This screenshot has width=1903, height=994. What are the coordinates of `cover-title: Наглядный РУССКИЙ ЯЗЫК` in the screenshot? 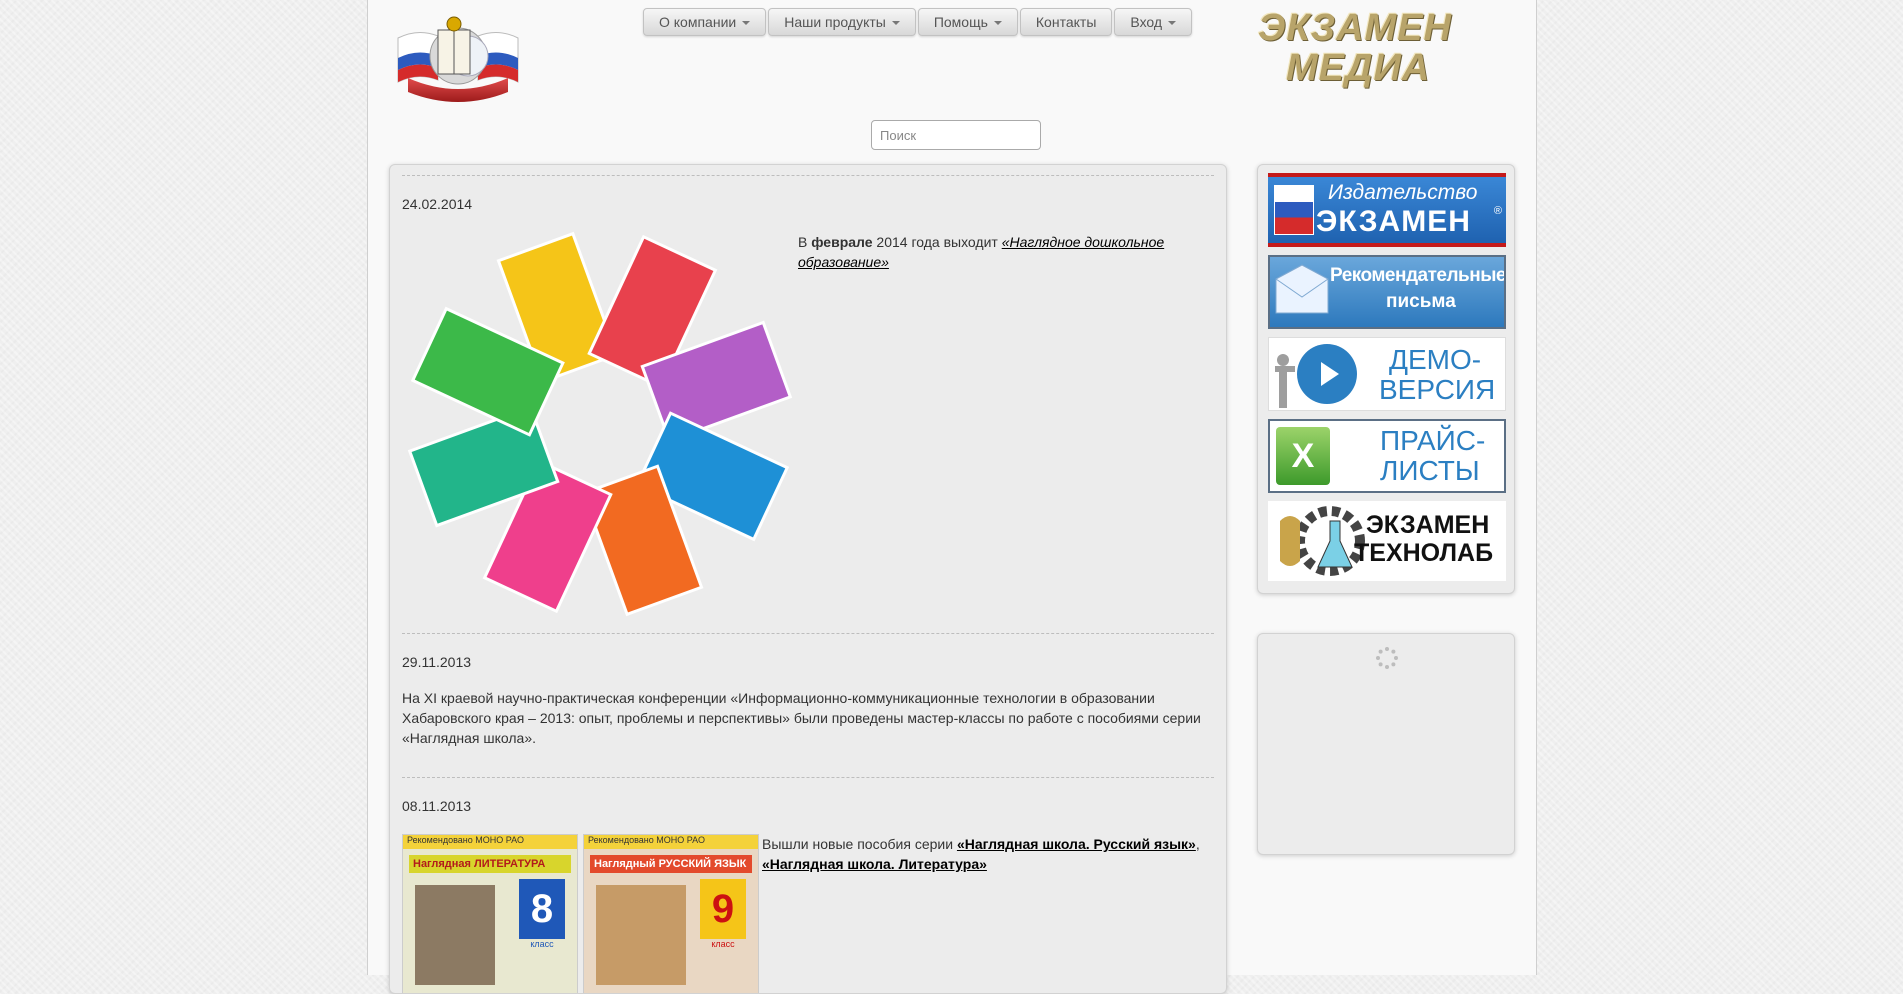 It's located at (671, 864).